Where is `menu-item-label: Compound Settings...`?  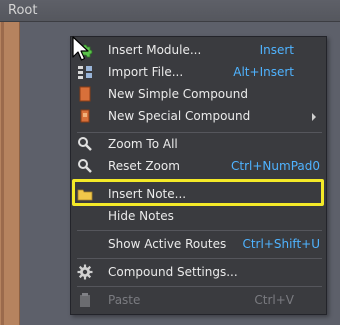
menu-item-label: Compound Settings... is located at coordinates (173, 272).